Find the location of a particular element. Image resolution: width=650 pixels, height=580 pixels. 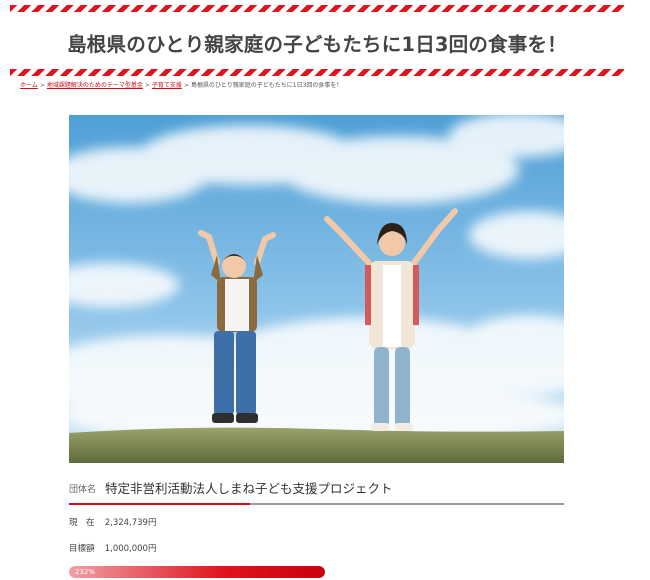

progress-fill is located at coordinates (197, 572).